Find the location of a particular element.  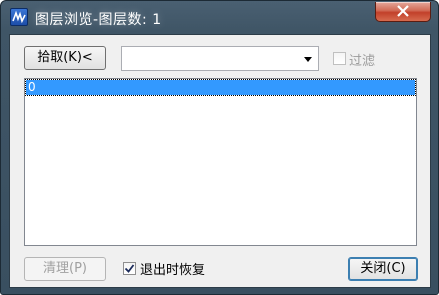

pick-button: 拾取(K)< is located at coordinates (65, 58).